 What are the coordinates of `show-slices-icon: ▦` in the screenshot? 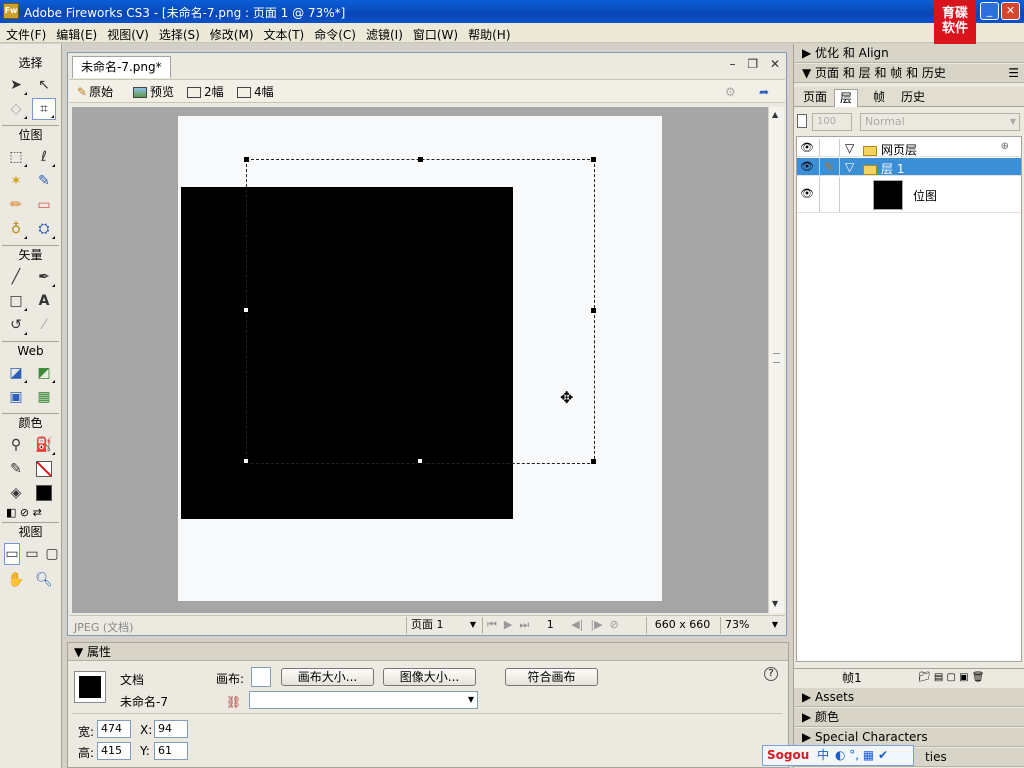 It's located at (44, 397).